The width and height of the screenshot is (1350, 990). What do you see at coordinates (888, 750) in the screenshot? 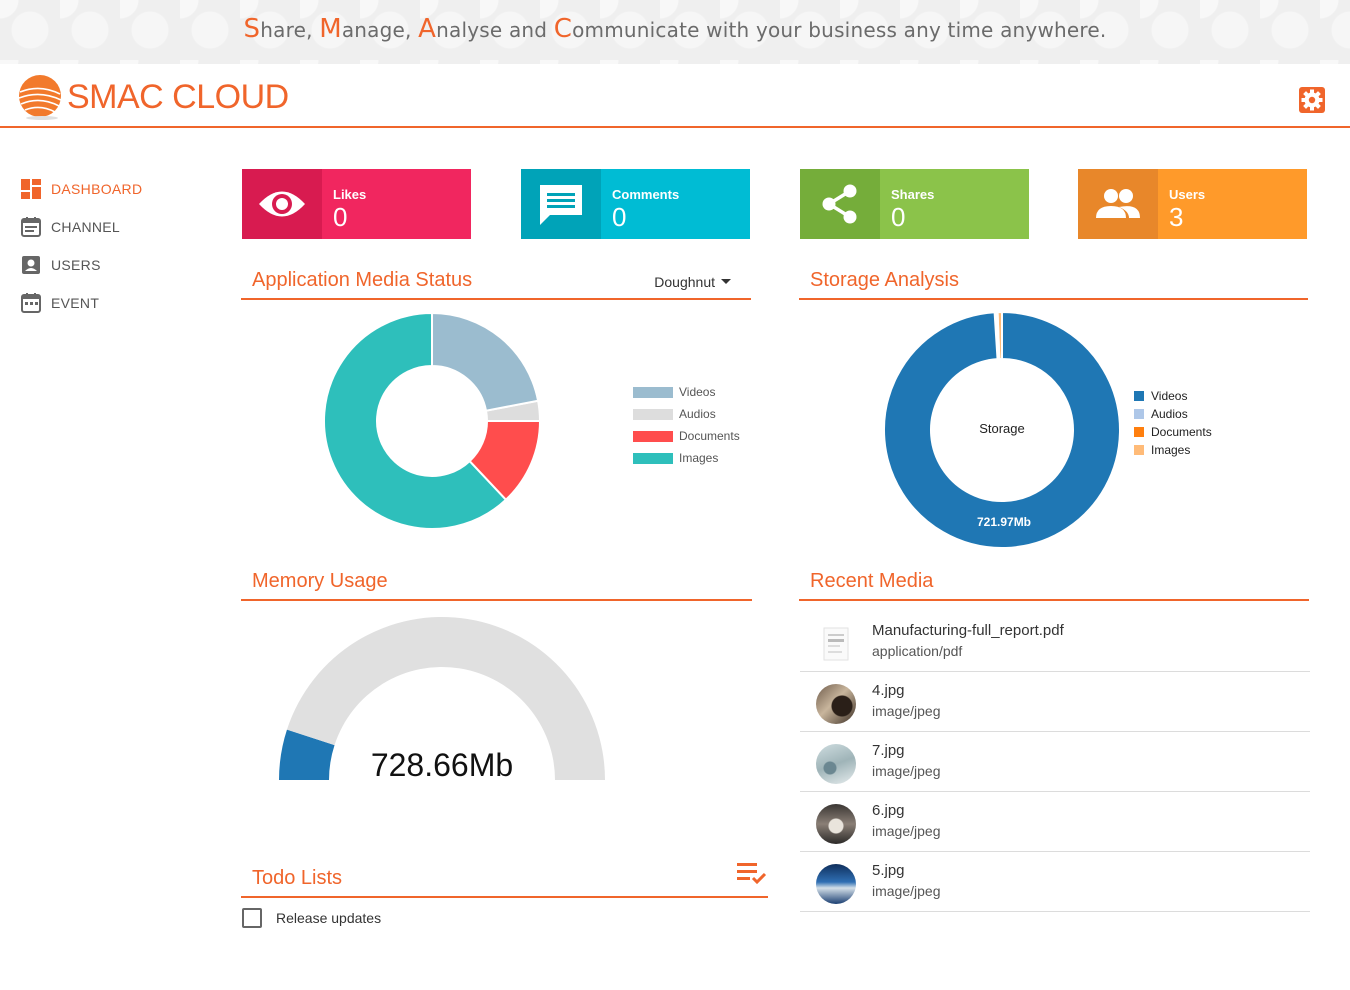
I see `media-file-name: 7.jpg` at bounding box center [888, 750].